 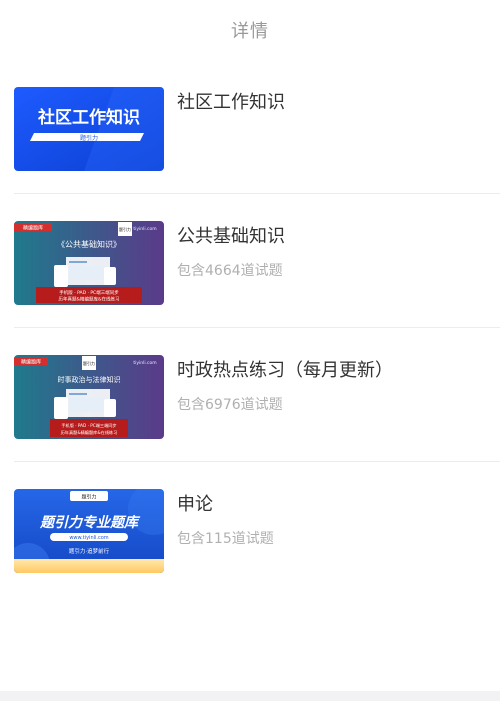 What do you see at coordinates (88, 538) in the screenshot?
I see `thumb-site: www.tiyinli.com` at bounding box center [88, 538].